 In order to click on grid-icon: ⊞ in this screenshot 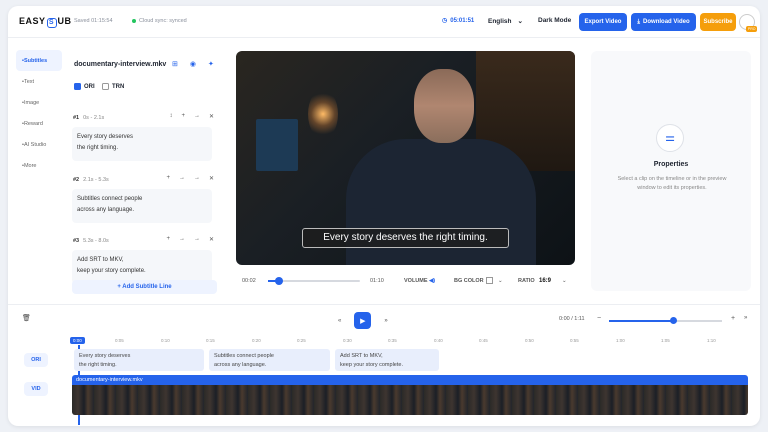, I will do `click(175, 64)`.